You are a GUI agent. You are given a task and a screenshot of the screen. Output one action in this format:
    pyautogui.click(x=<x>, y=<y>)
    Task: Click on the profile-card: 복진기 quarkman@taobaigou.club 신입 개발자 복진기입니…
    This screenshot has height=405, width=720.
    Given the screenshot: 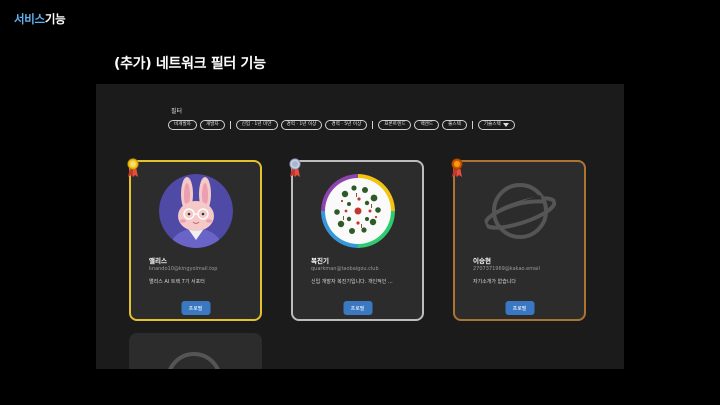 What is the action you would take?
    pyautogui.click(x=356, y=239)
    